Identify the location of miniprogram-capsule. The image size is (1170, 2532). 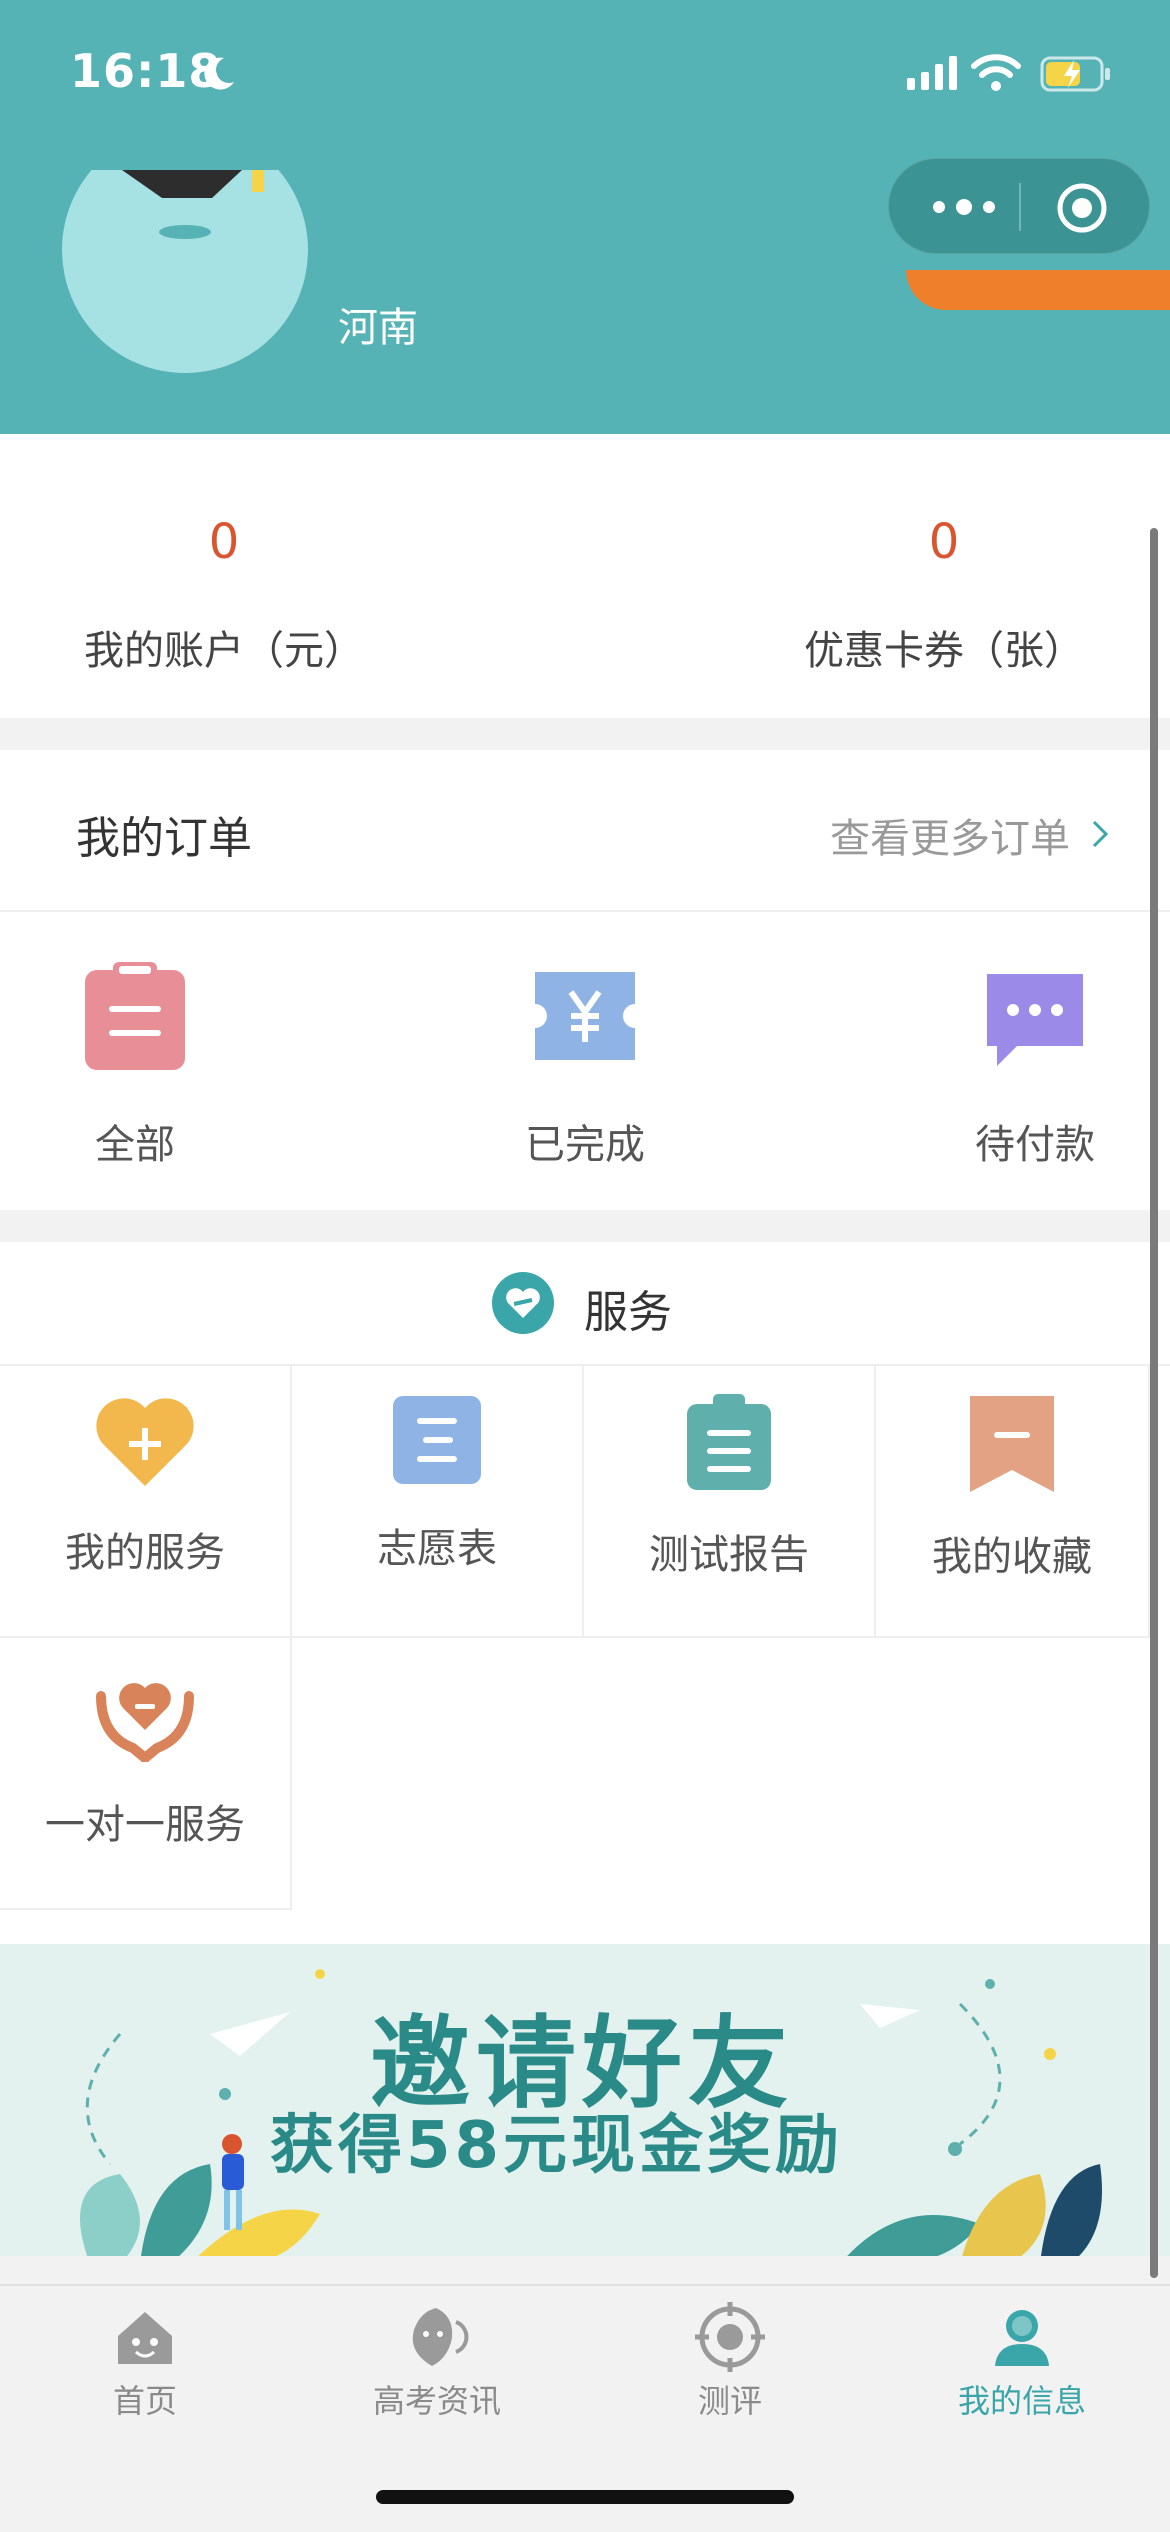
(1019, 206).